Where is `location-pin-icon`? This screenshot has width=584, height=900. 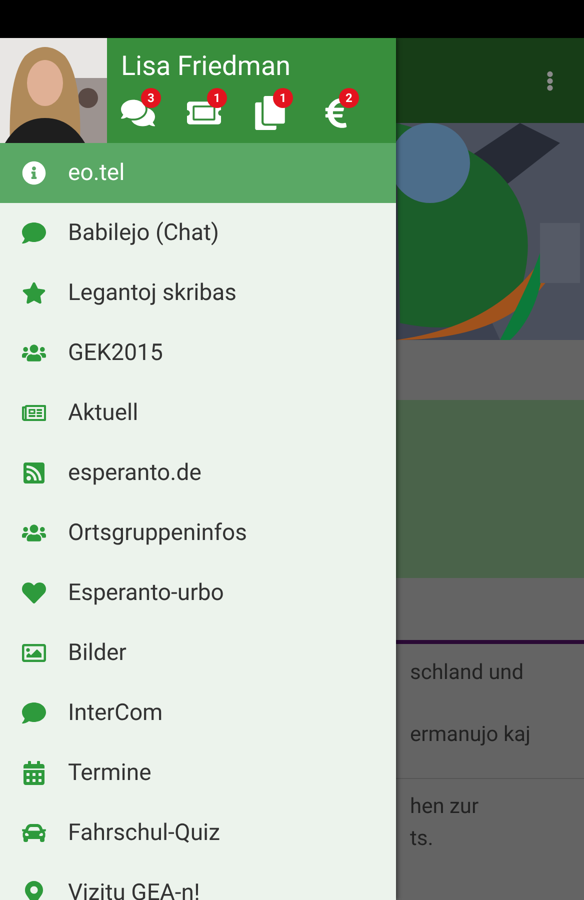
location-pin-icon is located at coordinates (34, 890).